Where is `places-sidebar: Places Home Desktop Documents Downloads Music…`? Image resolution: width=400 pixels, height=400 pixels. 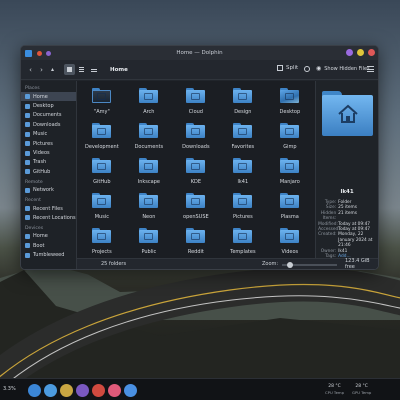
places-sidebar: Places Home Desktop Documents Downloads Music… is located at coordinates (49, 175).